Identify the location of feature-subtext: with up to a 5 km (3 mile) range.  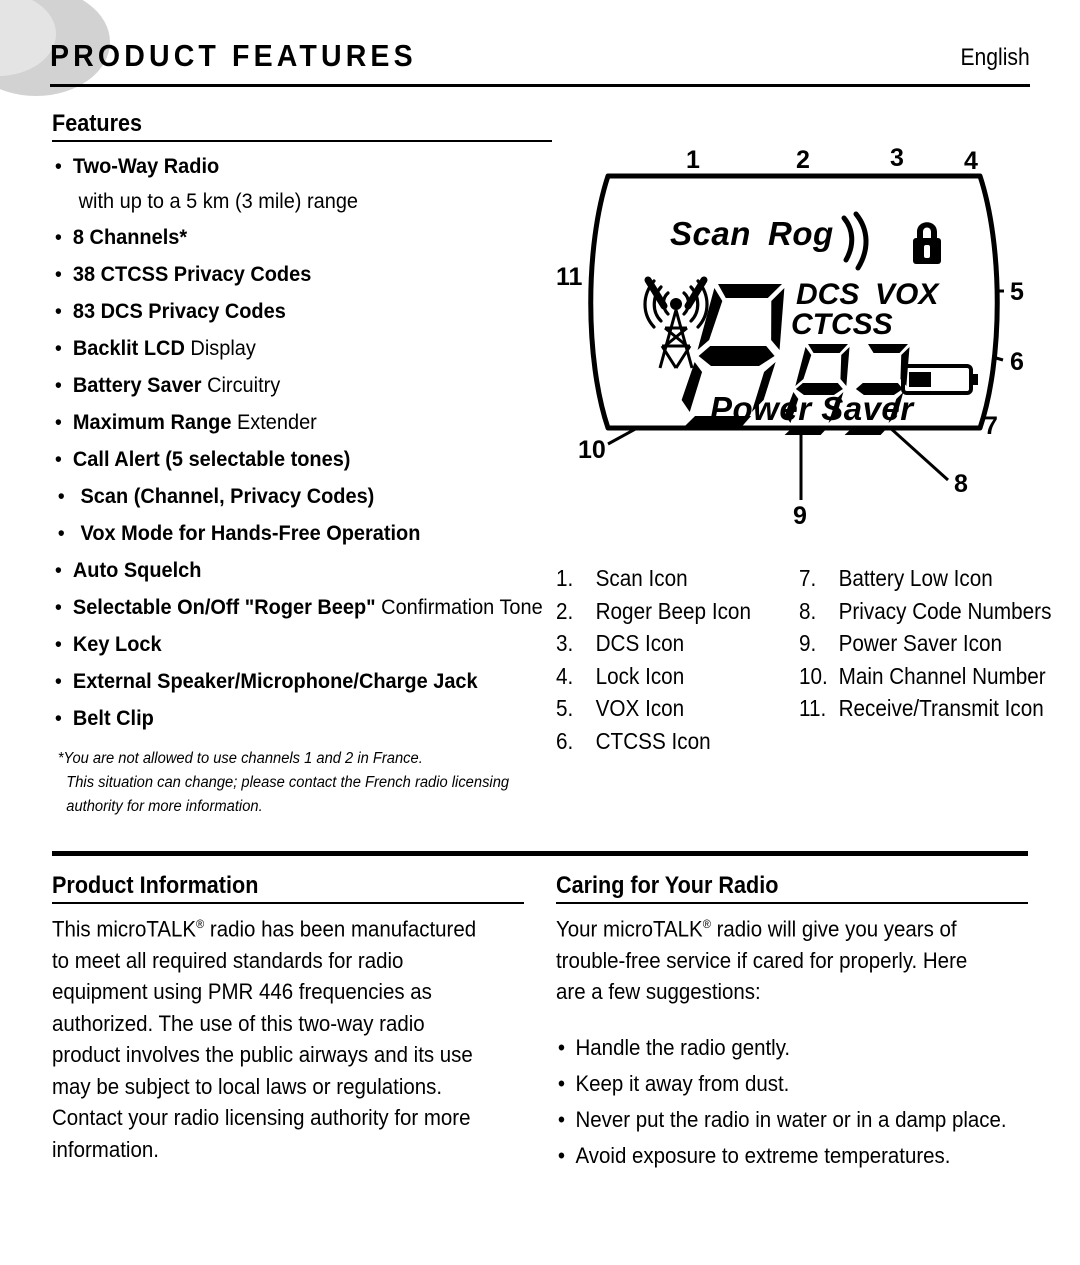
(218, 201).